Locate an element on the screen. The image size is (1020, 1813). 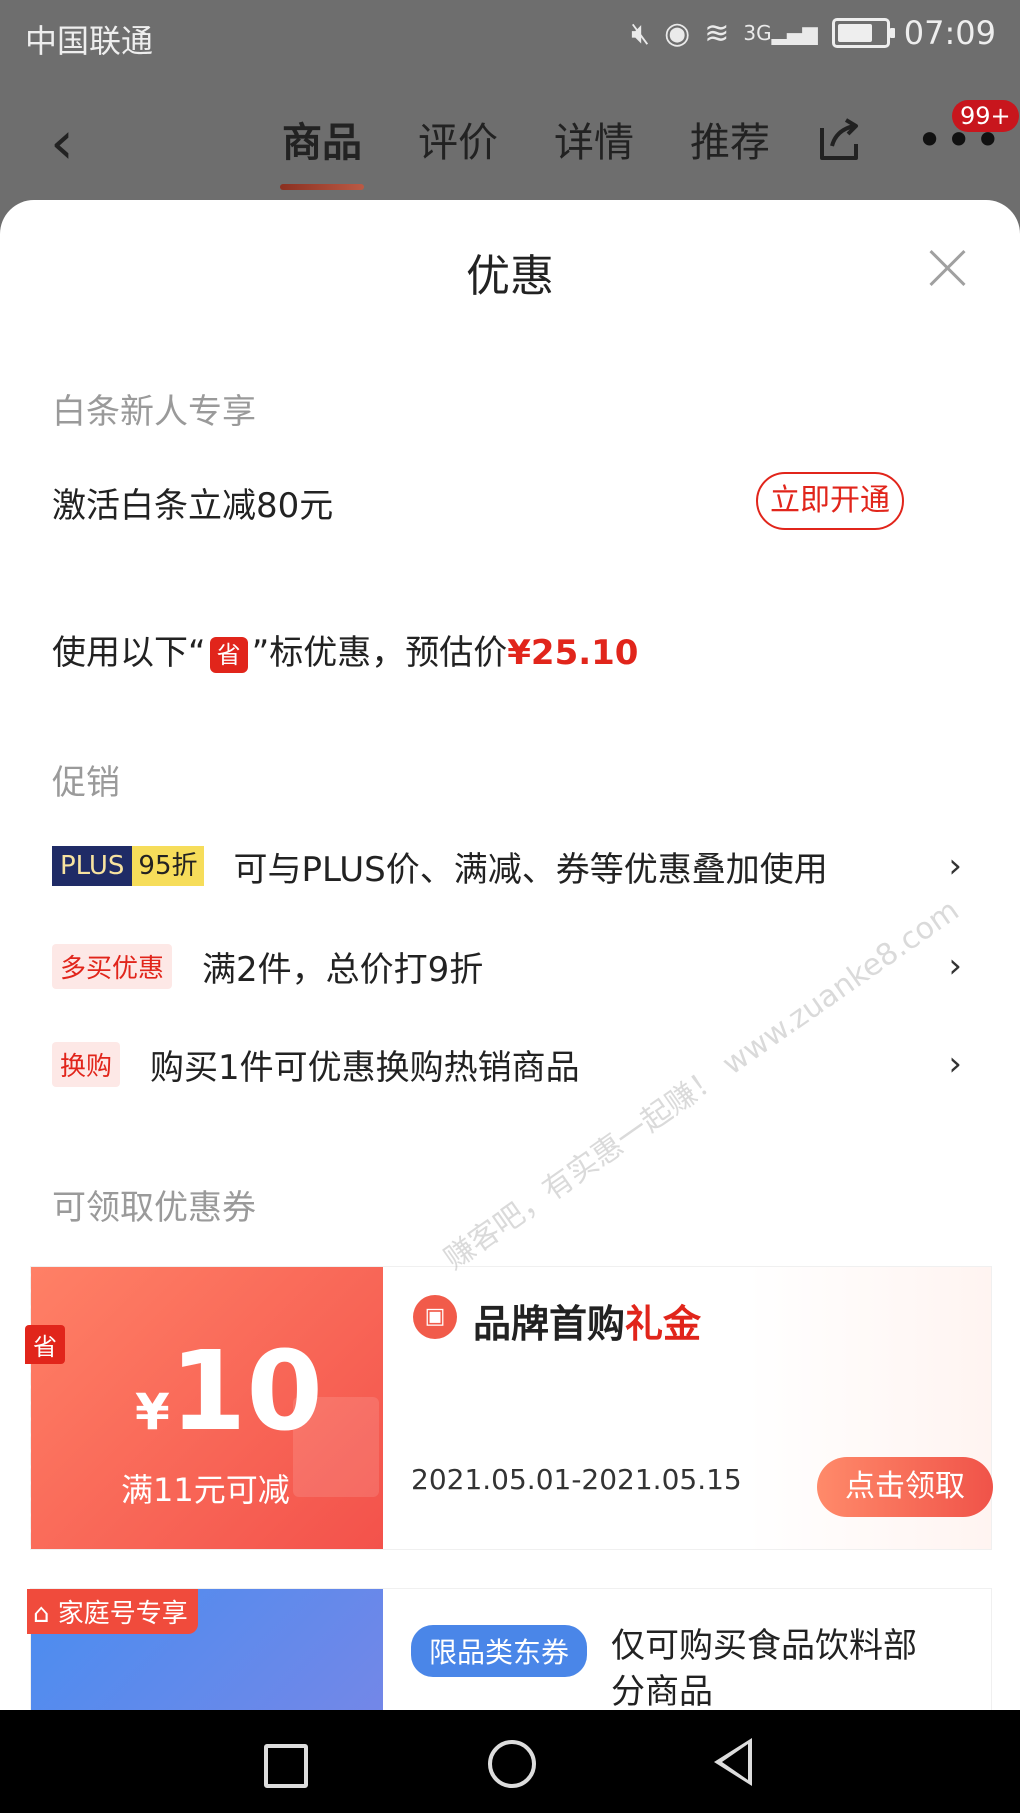
coupon-amount: ¥10 is located at coordinates (229, 1391).